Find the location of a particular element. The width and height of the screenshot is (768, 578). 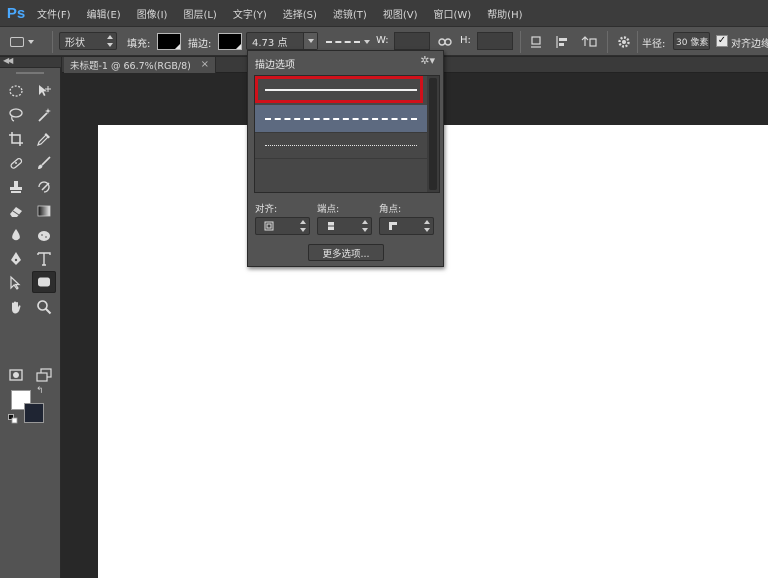

menu-view: 视图(V) is located at coordinates (400, 13).